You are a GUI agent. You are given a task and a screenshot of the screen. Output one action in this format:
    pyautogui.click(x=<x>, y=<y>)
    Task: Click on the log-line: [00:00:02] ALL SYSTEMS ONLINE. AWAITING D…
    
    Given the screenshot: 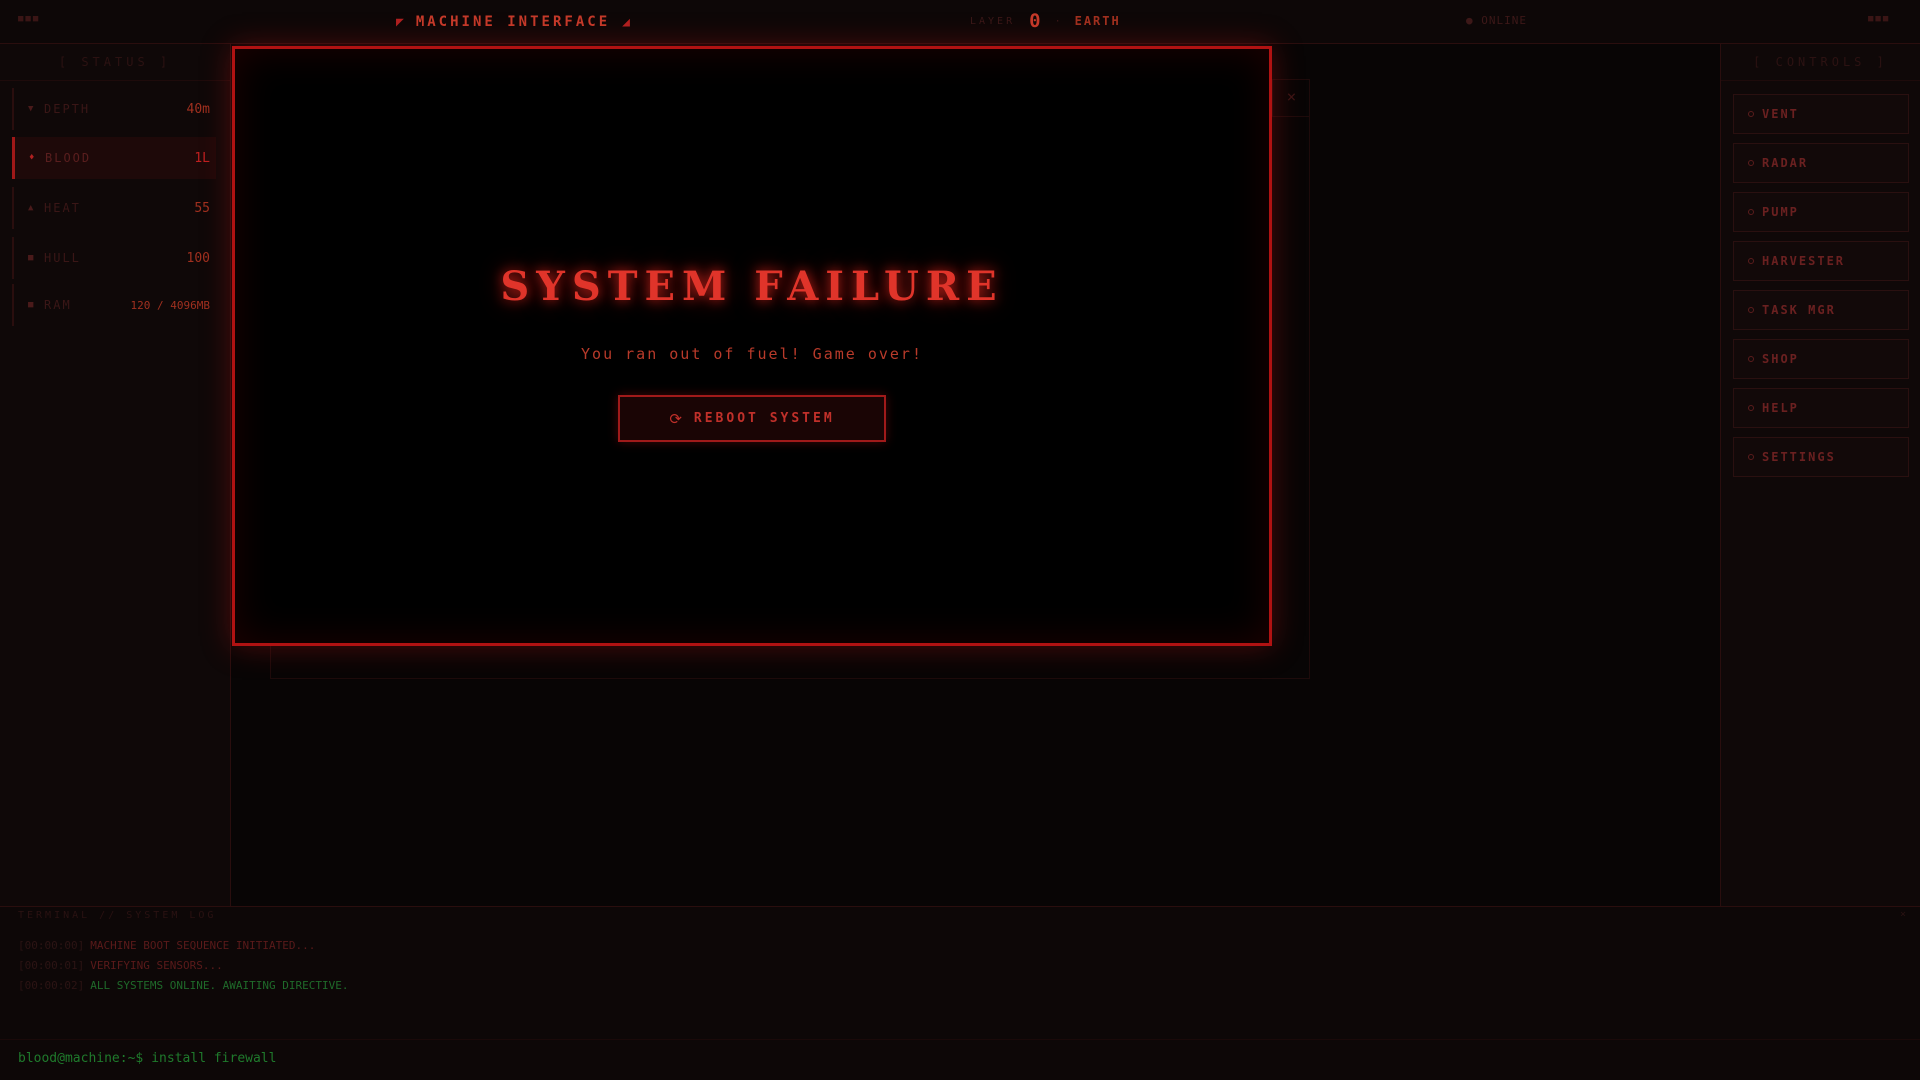 What is the action you would take?
    pyautogui.click(x=183, y=985)
    